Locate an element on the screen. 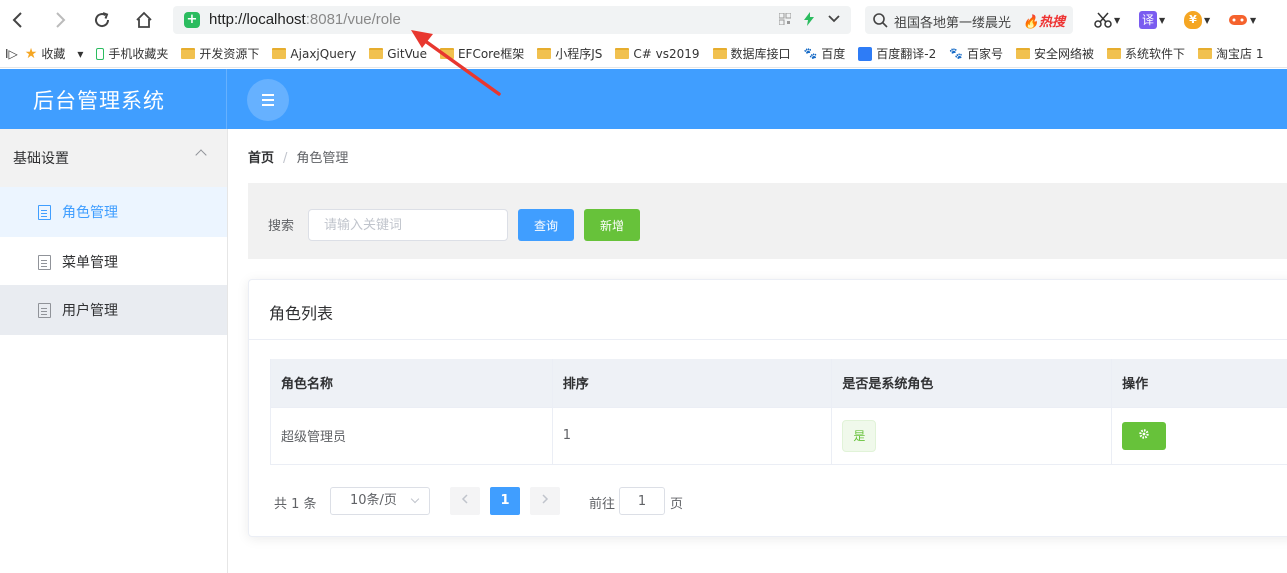 The image size is (1287, 573). cut-extension: ▼ is located at coordinates (1107, 20).